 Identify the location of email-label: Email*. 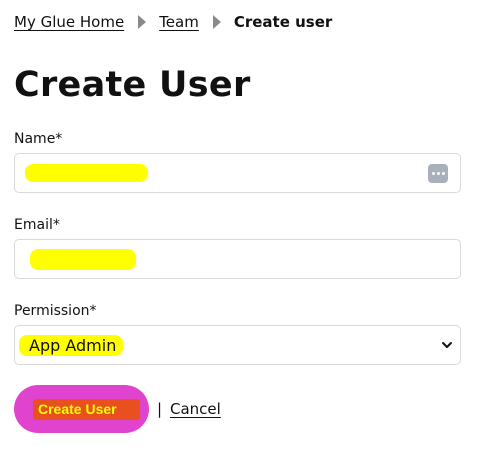
(37, 225).